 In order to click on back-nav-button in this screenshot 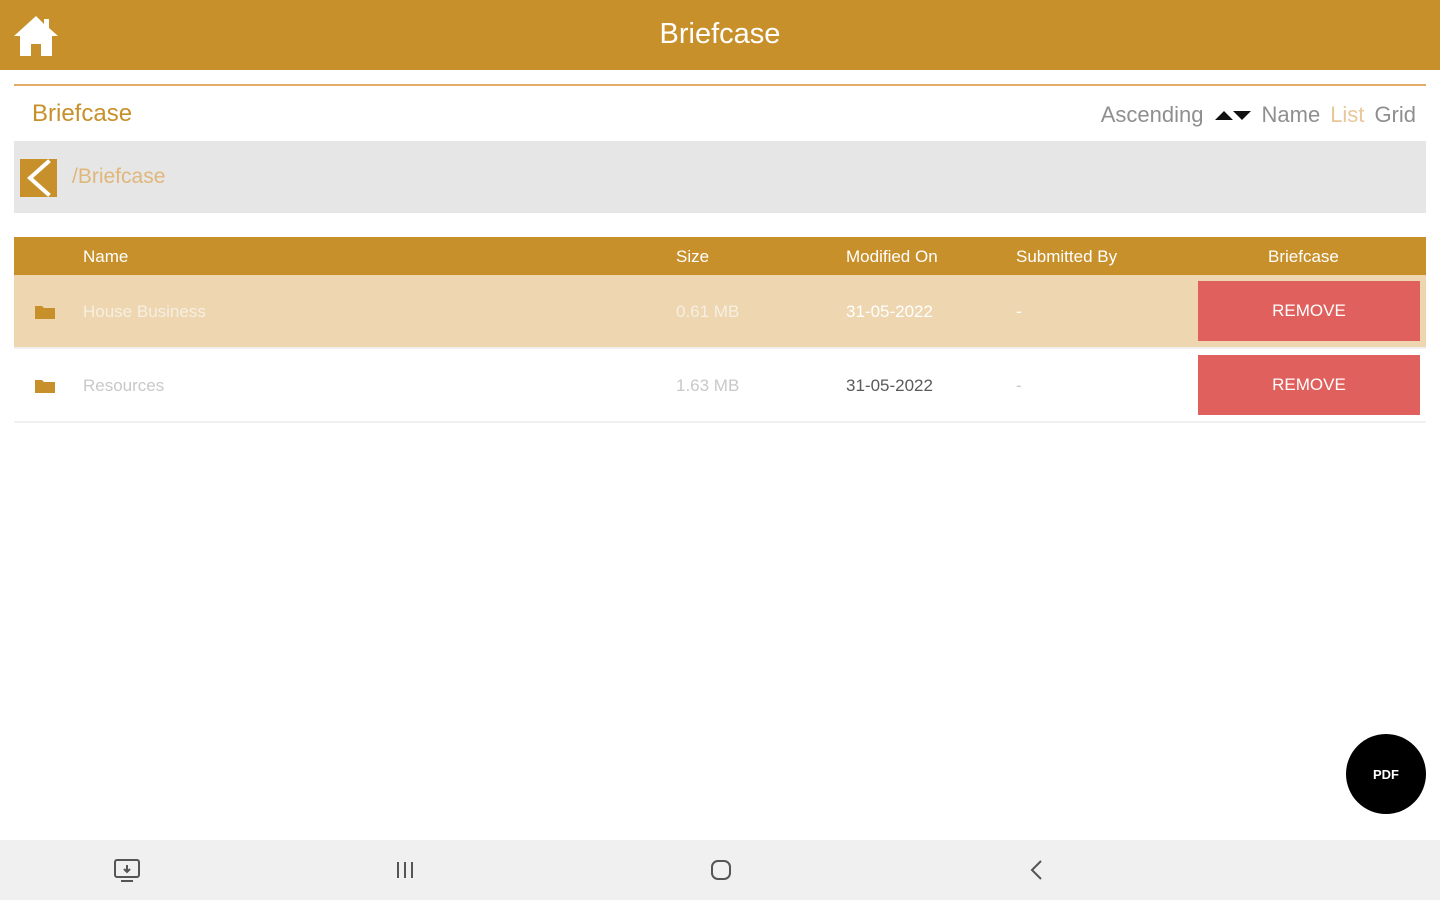, I will do `click(1037, 870)`.